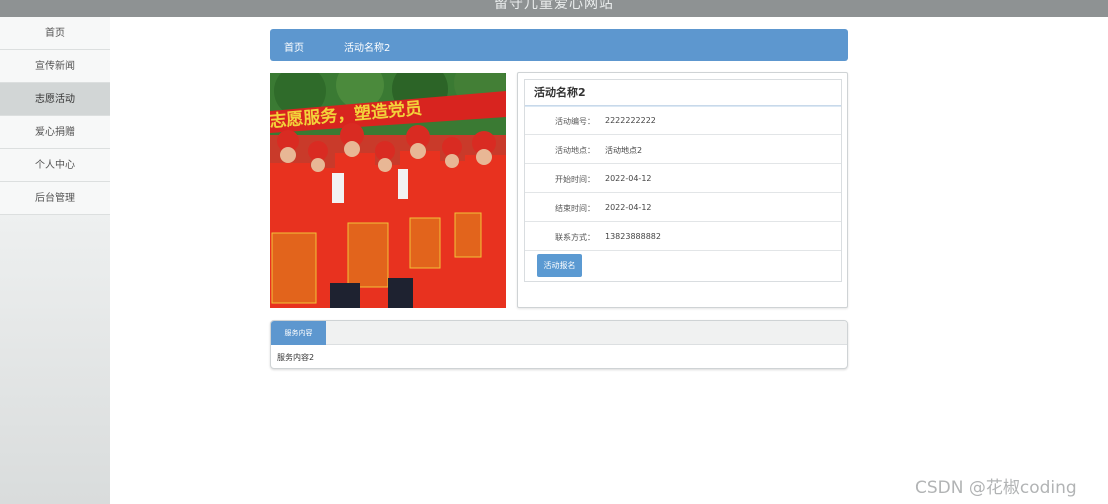 The height and width of the screenshot is (504, 1108). I want to click on sidebar-item-news: 宣传新闻, so click(55, 66).